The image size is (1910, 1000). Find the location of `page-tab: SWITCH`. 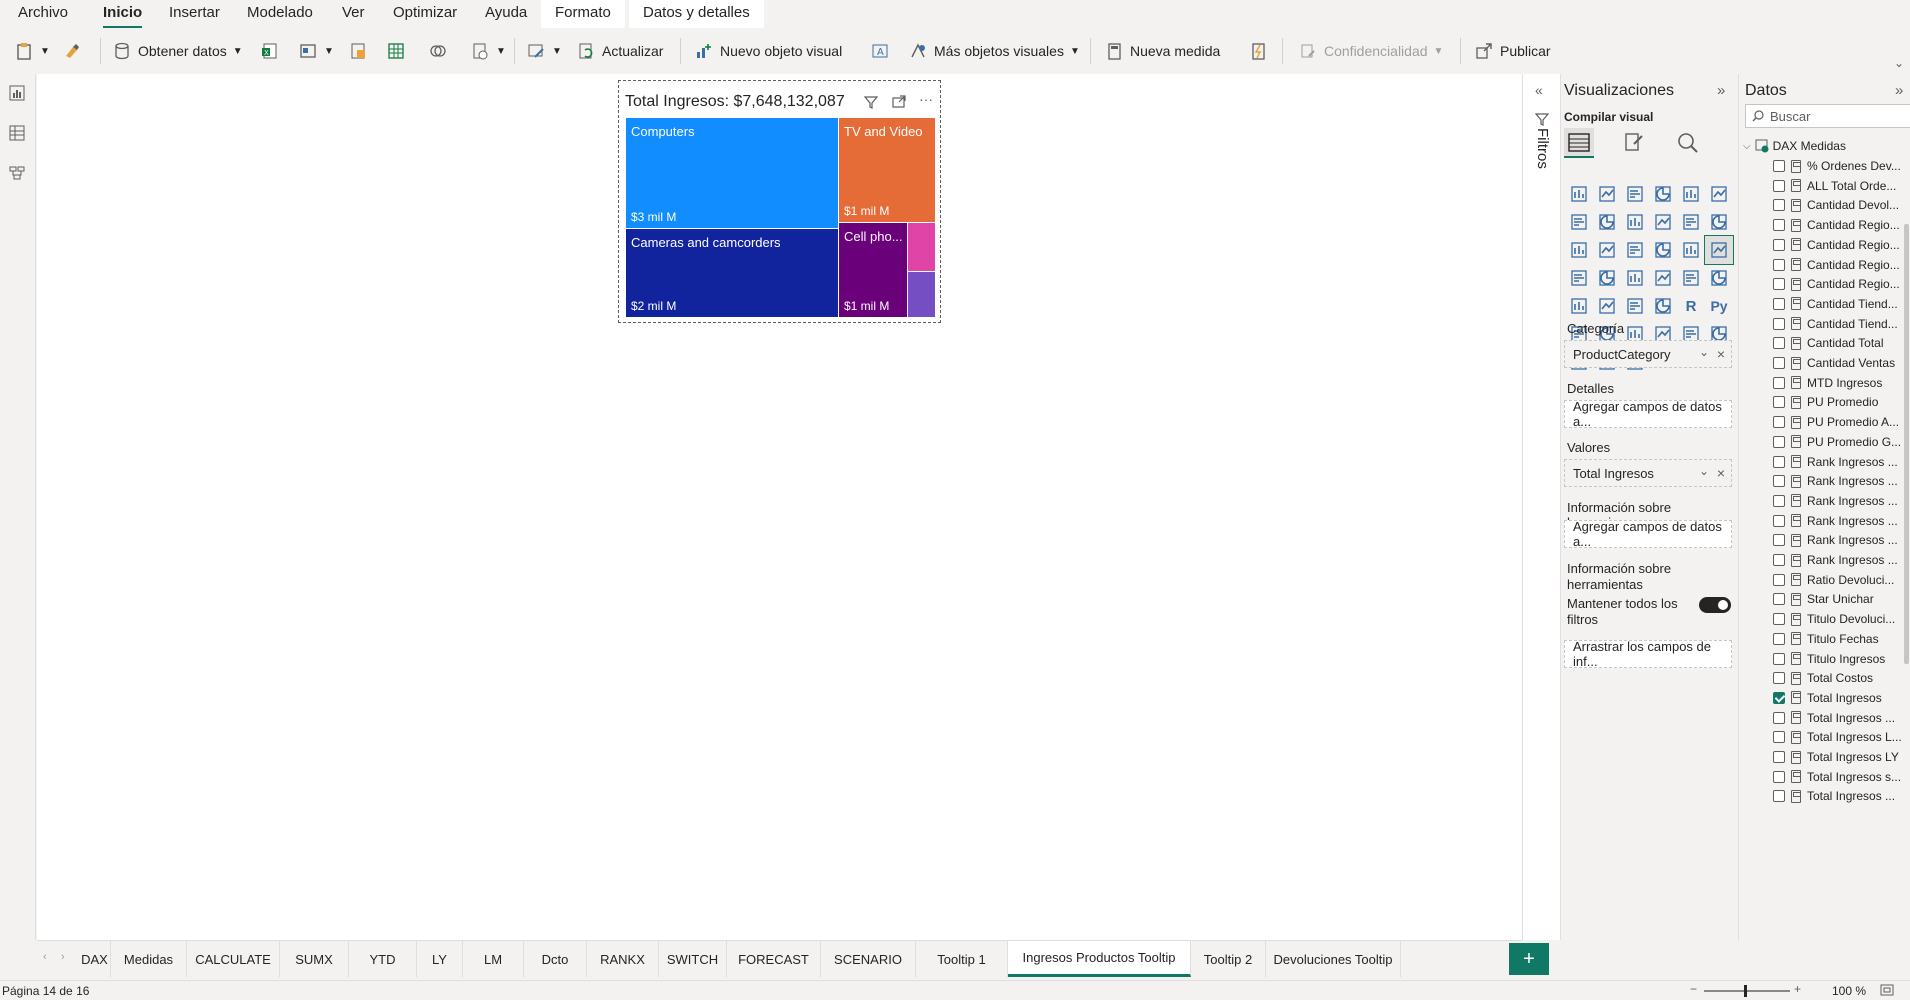

page-tab: SWITCH is located at coordinates (693, 959).